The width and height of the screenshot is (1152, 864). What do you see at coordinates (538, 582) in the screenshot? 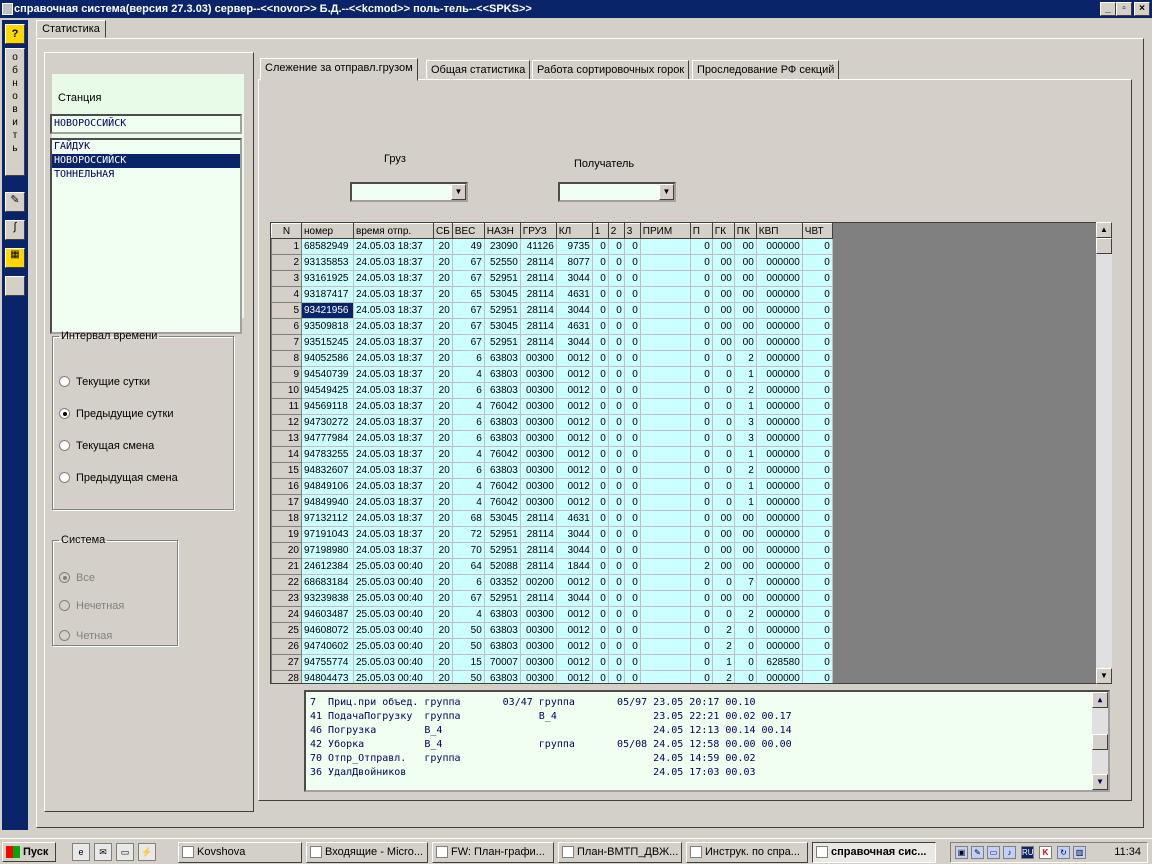
I see `table-cell: 00200` at bounding box center [538, 582].